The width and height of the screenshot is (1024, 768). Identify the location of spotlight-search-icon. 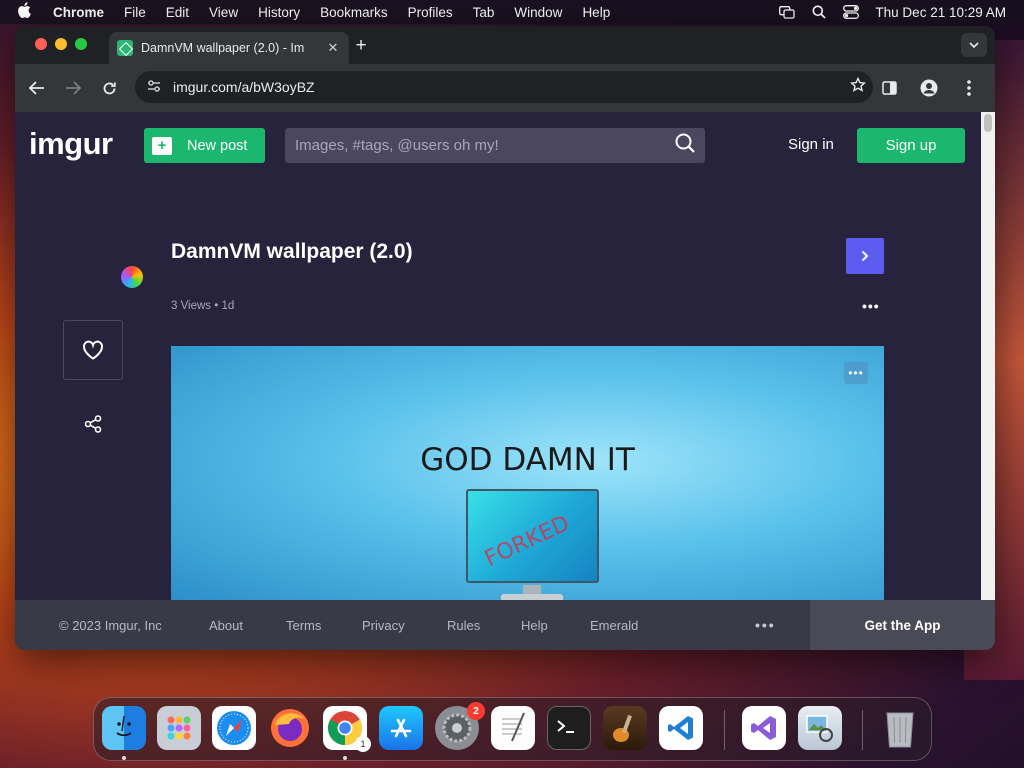
(819, 12).